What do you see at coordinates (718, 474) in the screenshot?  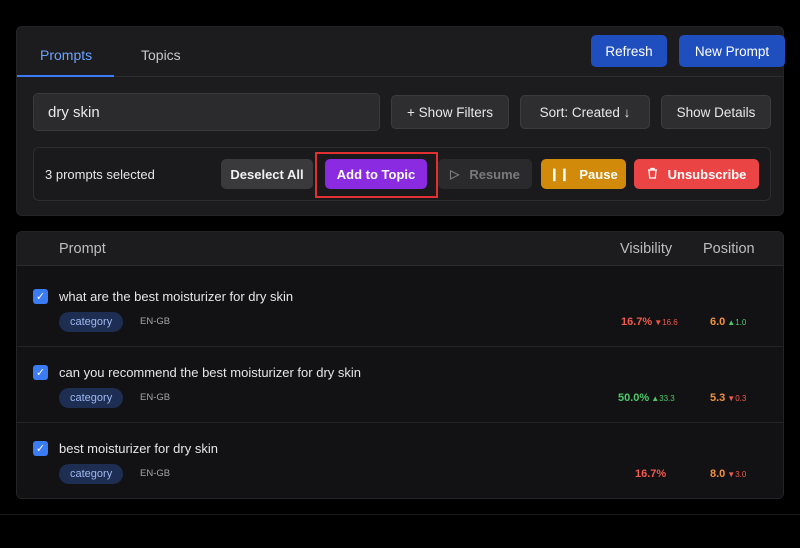 I see `position-number: 8.0` at bounding box center [718, 474].